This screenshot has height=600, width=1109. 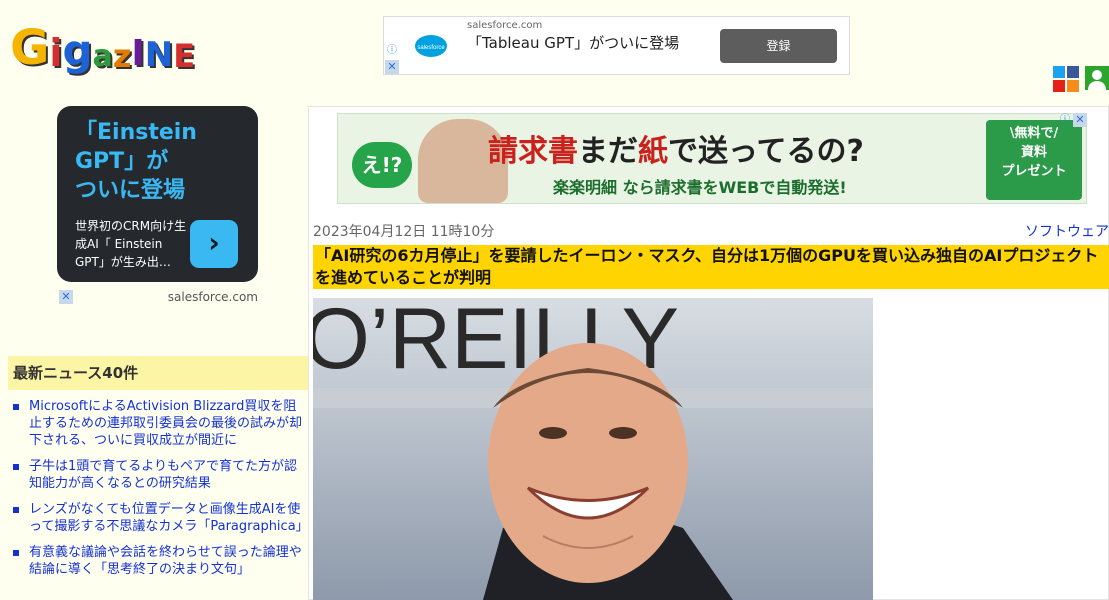 I want to click on user-icon, so click(x=1097, y=78).